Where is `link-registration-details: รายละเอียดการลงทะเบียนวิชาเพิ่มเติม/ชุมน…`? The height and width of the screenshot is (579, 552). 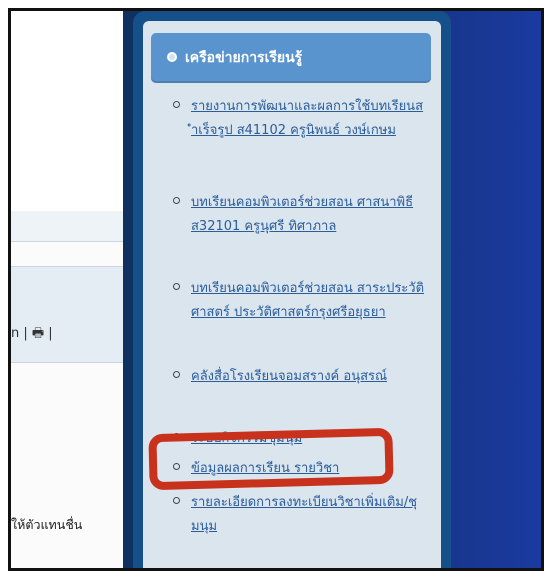
link-registration-details: รายละเอียดการลงทะเบียนวิชาเพิ่มเติม/ชุมน… is located at coordinates (308, 515).